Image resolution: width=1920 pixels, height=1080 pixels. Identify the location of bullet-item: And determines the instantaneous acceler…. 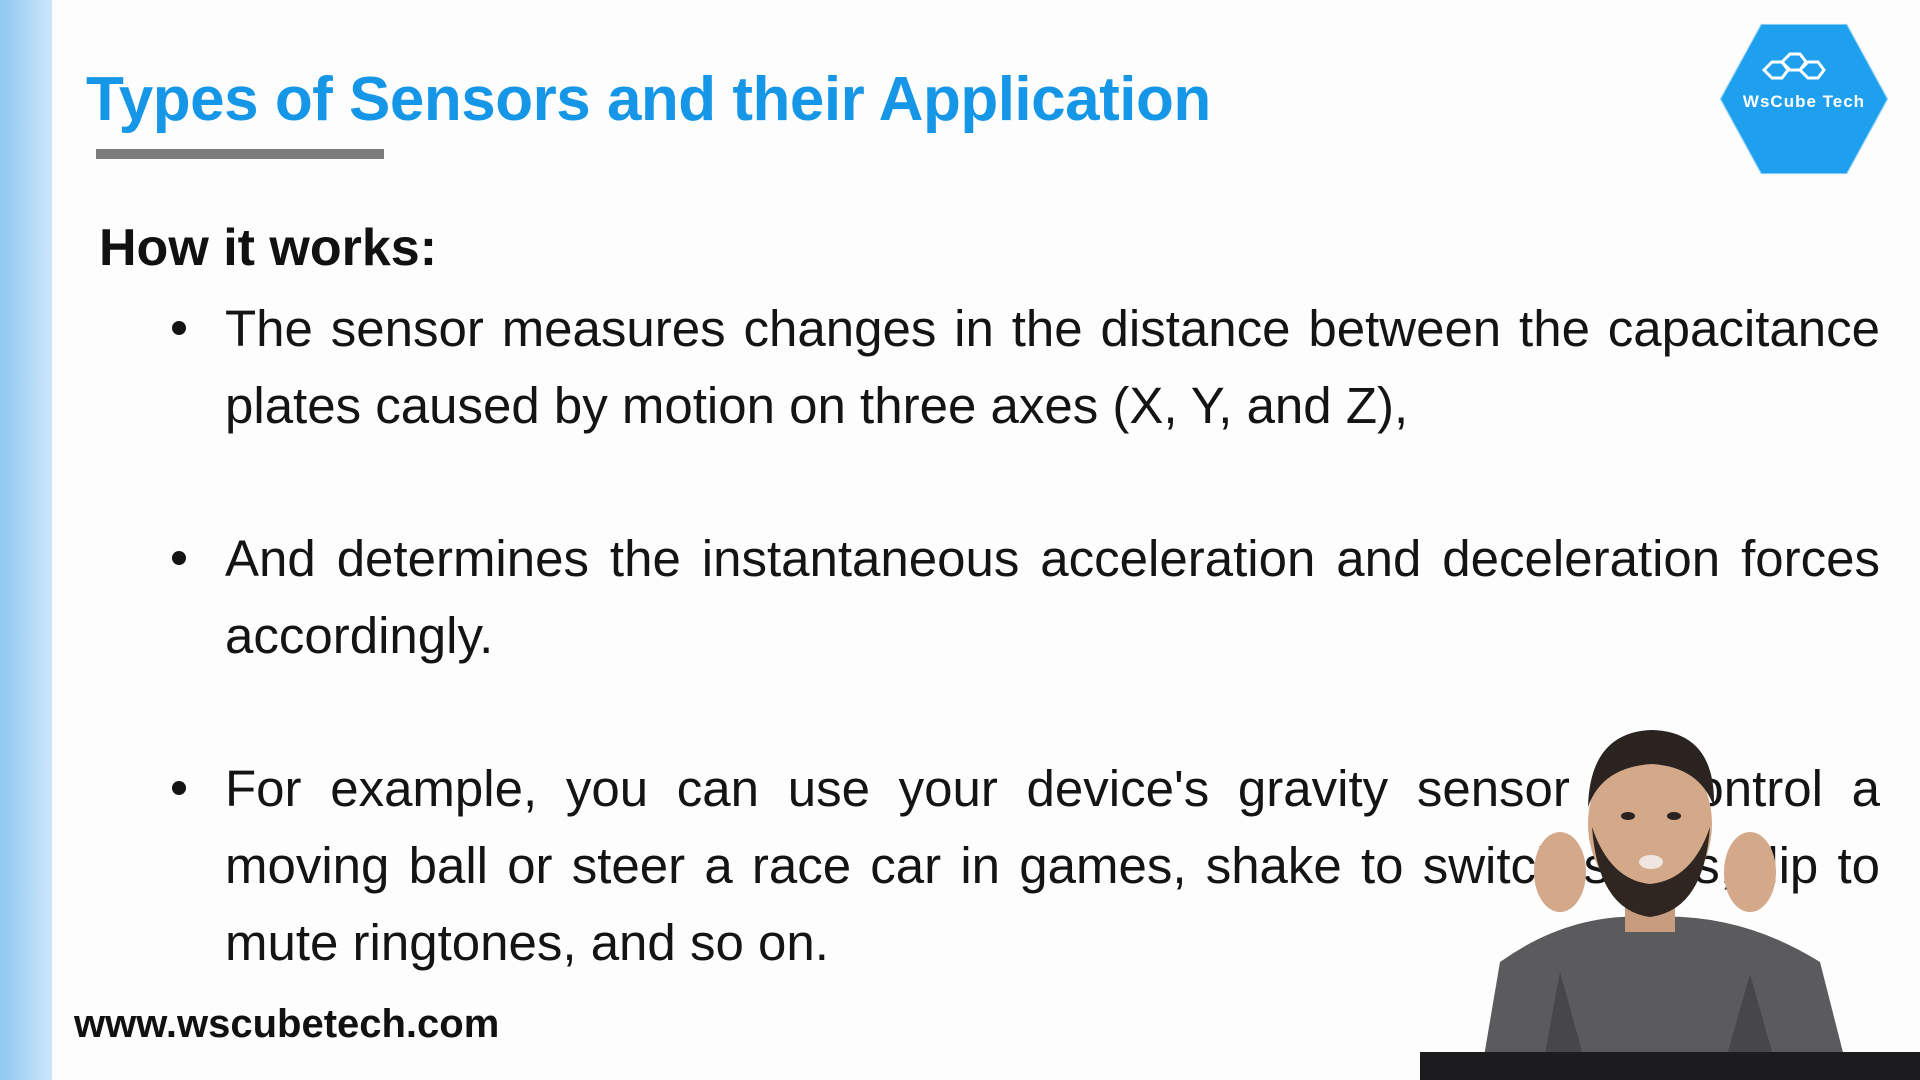
(1020, 597).